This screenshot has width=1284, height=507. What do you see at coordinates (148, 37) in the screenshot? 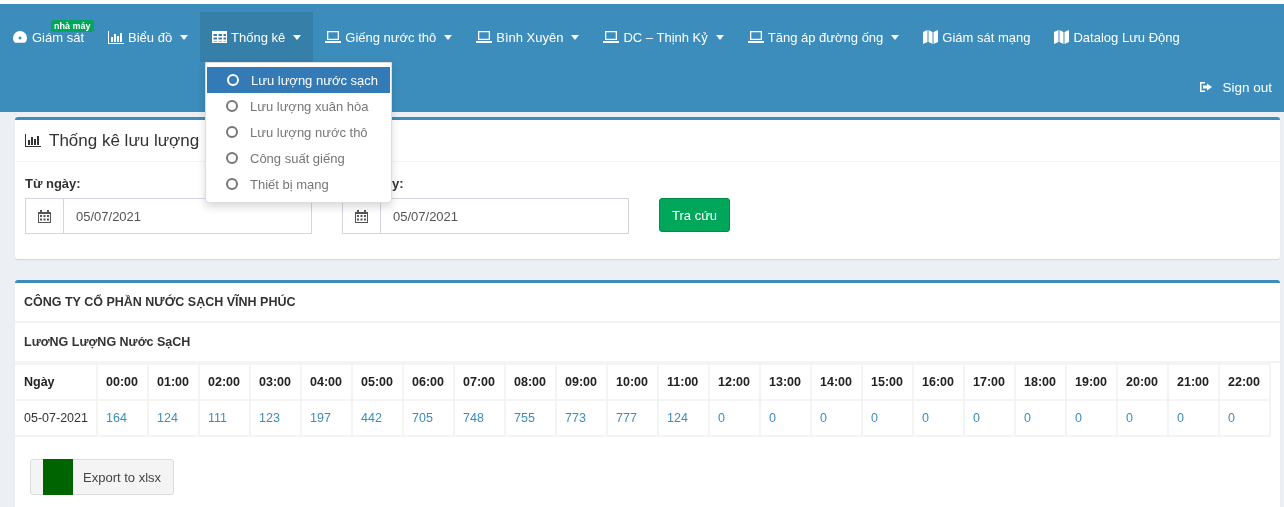
I see `nav-menu-item: Biểu đồ` at bounding box center [148, 37].